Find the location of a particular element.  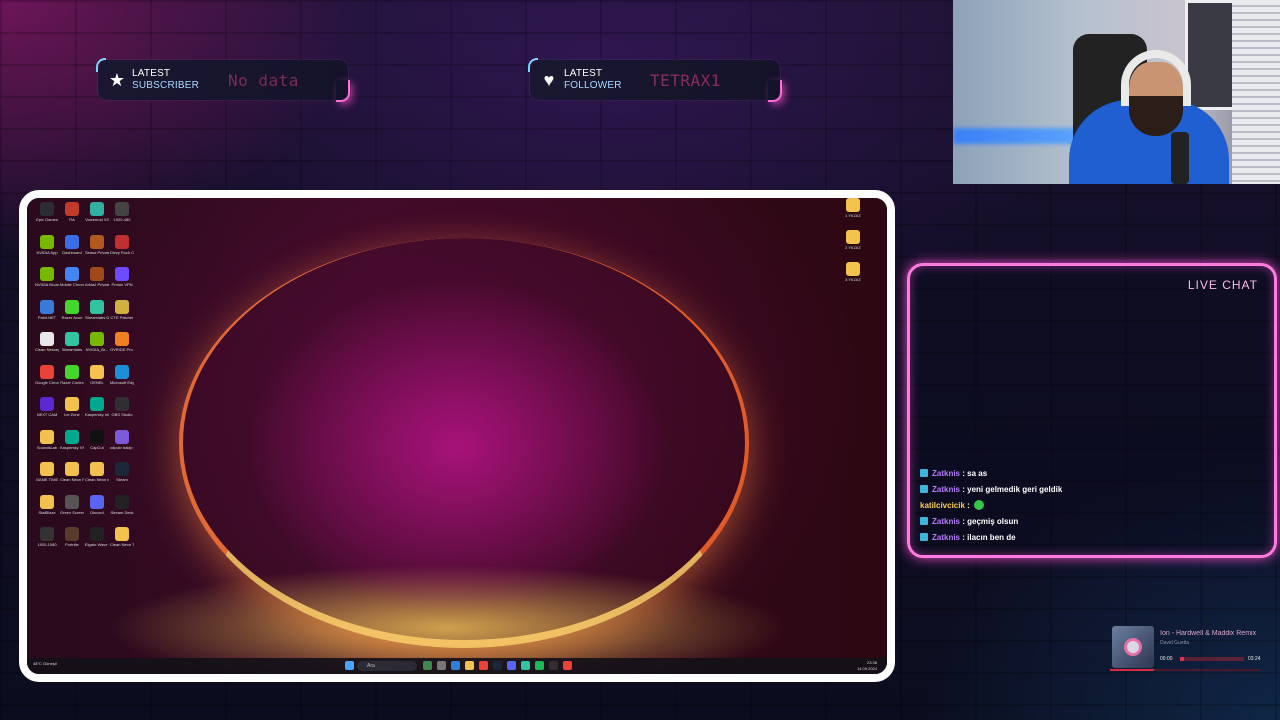

desktop-icon: GAME TIME is located at coordinates (47, 472).